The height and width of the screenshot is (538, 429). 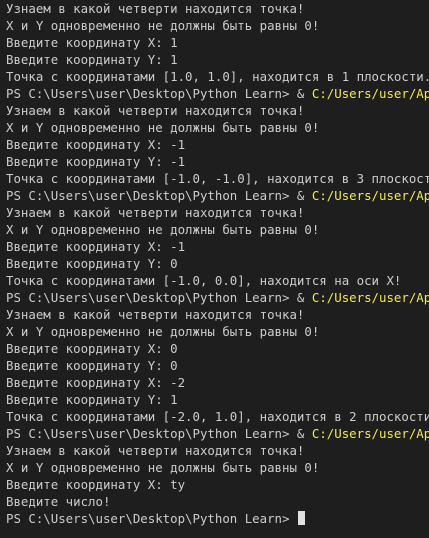 I want to click on output-line: Введите число!, so click(x=58, y=501).